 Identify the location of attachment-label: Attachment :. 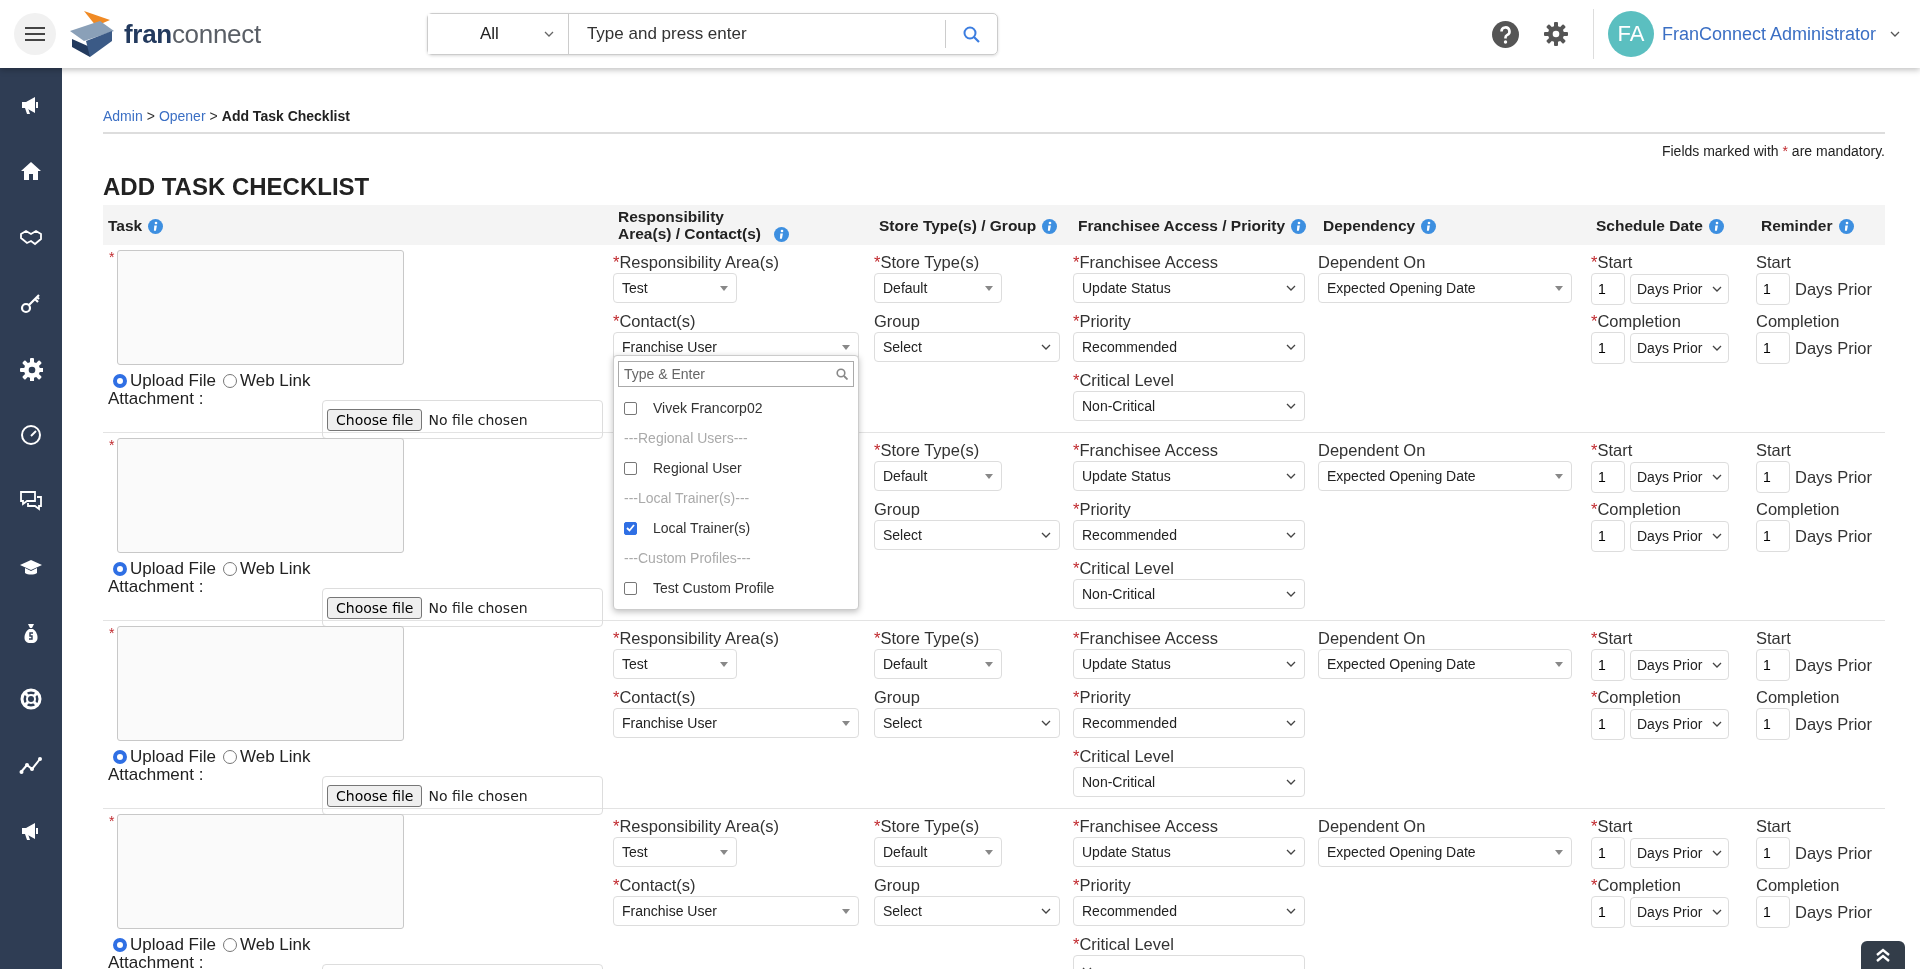
(156, 775).